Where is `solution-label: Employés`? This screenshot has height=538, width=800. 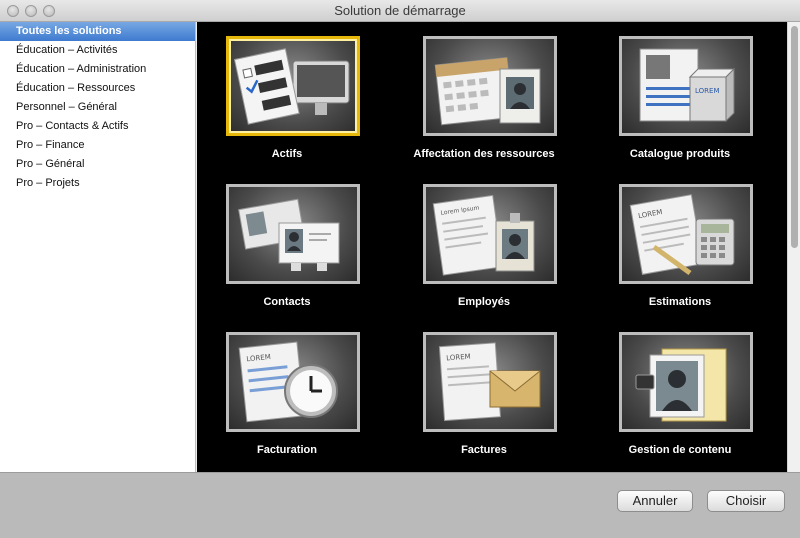
solution-label: Employés is located at coordinates (484, 302).